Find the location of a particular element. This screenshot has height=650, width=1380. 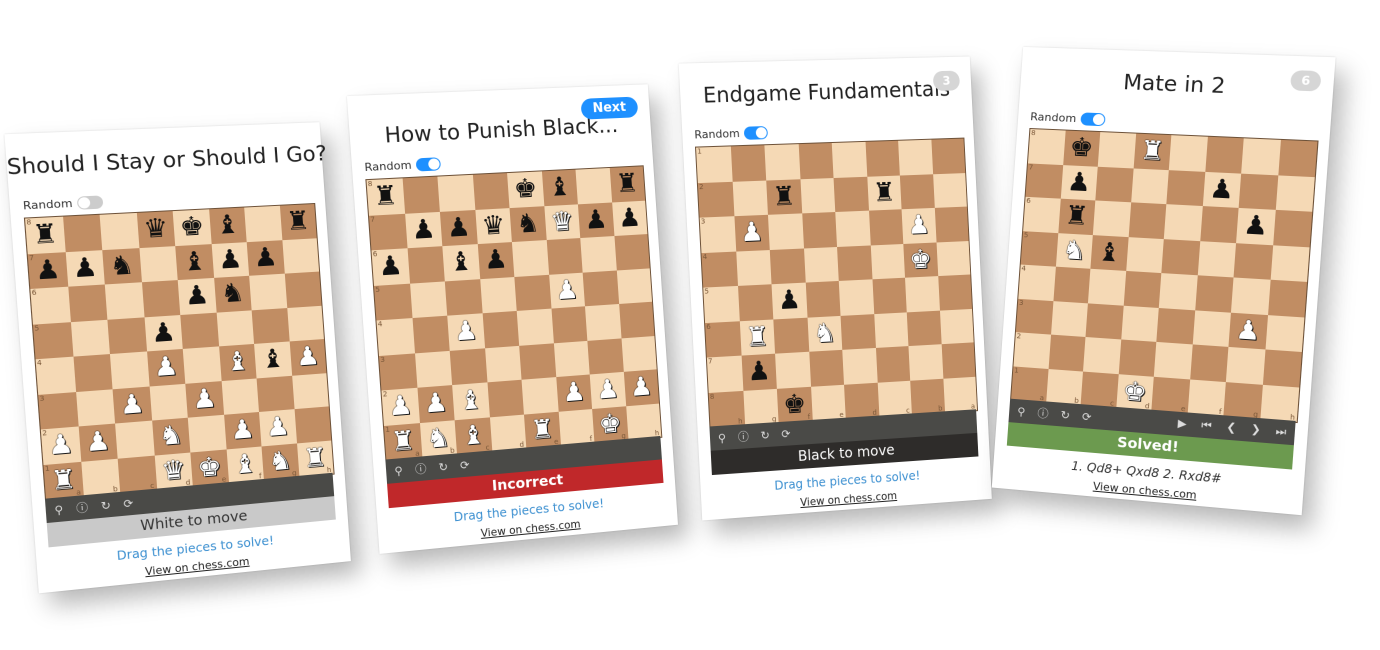

board-square: 8 is located at coordinates (1046, 147).